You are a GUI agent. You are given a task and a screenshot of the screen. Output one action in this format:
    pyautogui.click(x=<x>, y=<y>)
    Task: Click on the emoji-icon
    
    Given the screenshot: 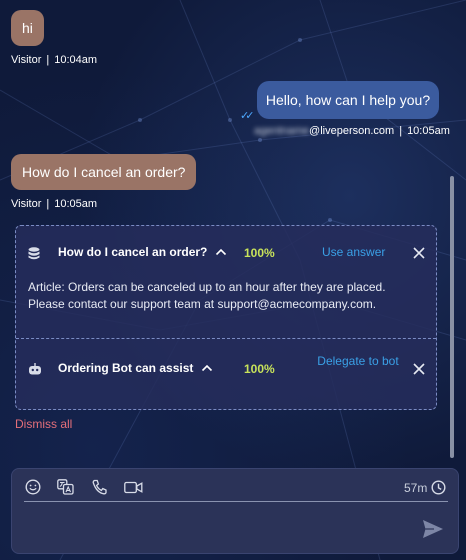 What is the action you would take?
    pyautogui.click(x=33, y=487)
    